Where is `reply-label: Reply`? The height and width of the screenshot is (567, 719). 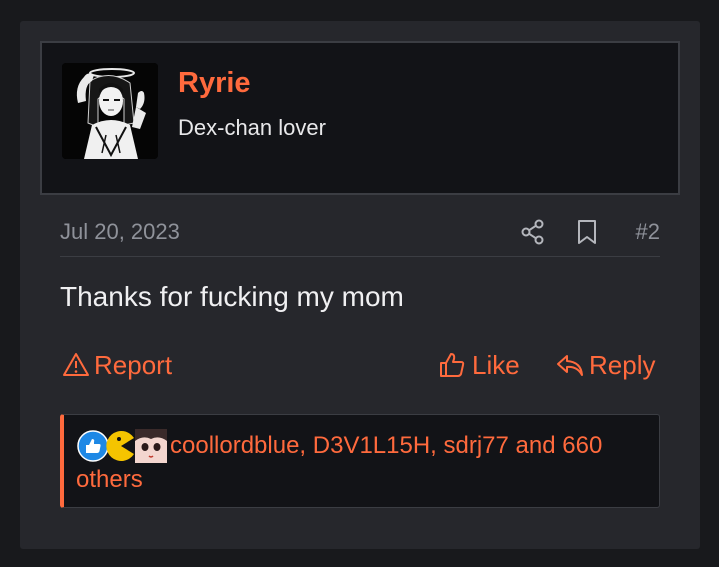 reply-label: Reply is located at coordinates (622, 364).